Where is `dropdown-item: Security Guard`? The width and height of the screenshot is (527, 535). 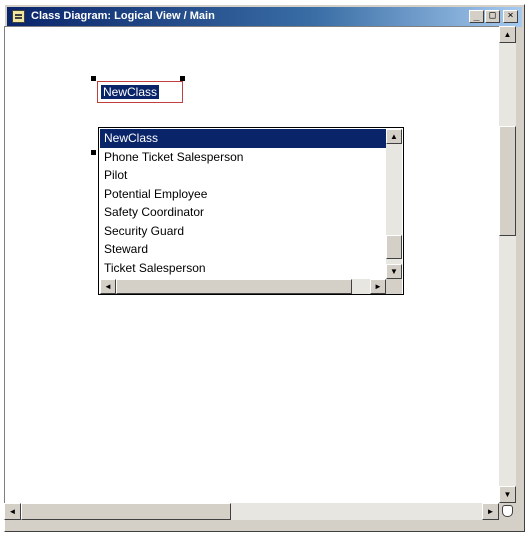 dropdown-item: Security Guard is located at coordinates (243, 231).